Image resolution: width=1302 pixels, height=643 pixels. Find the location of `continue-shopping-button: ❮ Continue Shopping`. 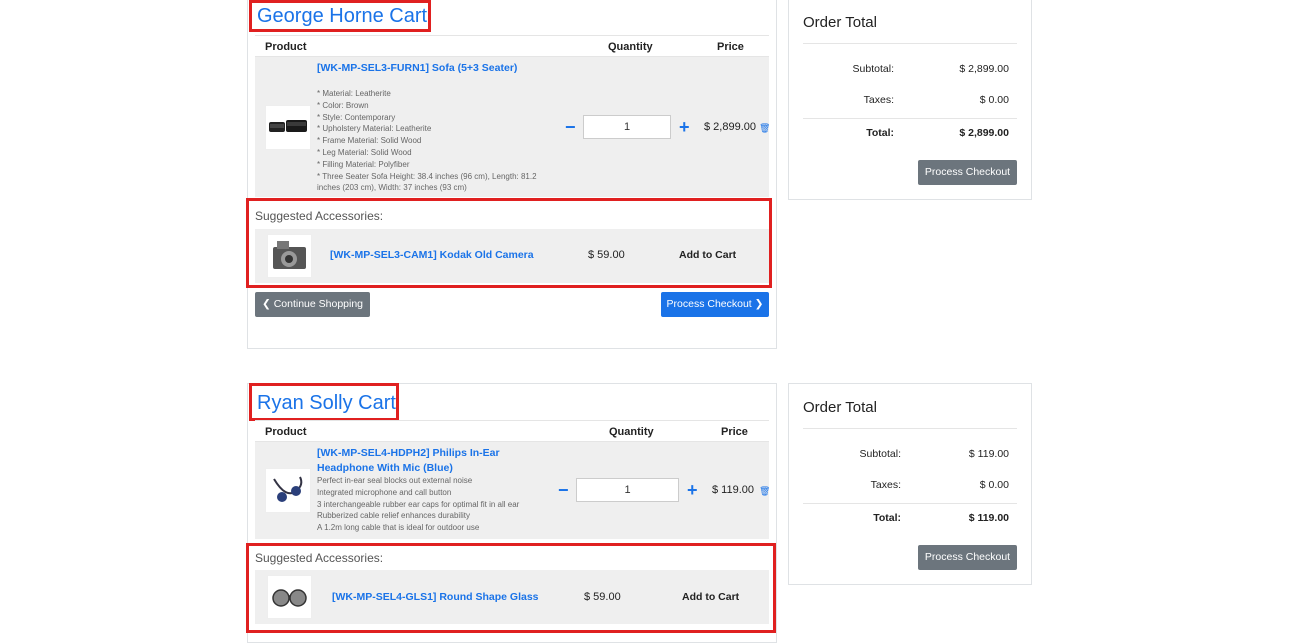

continue-shopping-button: ❮ Continue Shopping is located at coordinates (312, 304).